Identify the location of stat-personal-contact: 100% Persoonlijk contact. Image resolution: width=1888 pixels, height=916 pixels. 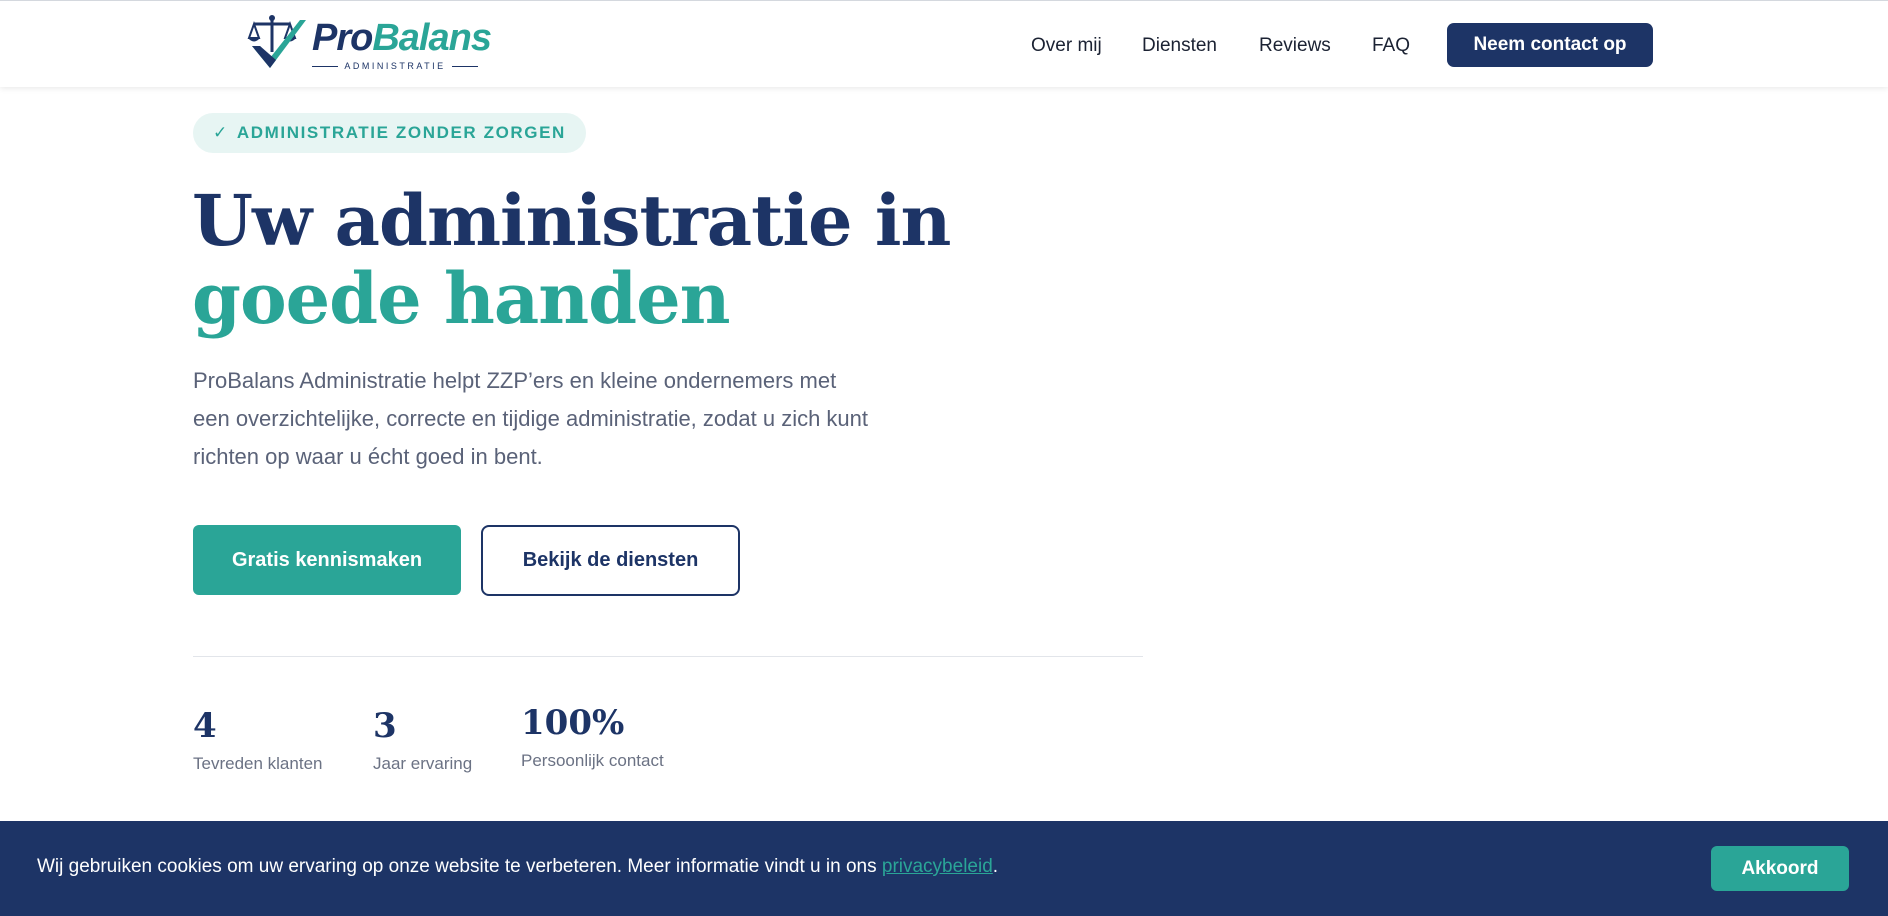
(592, 737).